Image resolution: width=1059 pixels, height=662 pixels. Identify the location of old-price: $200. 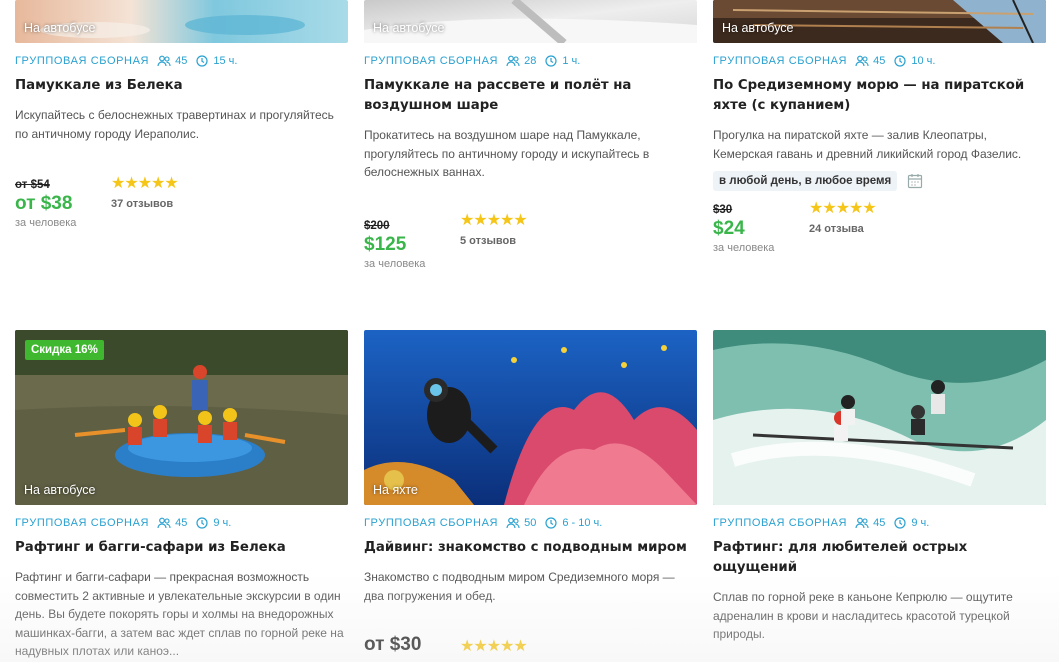
(377, 225).